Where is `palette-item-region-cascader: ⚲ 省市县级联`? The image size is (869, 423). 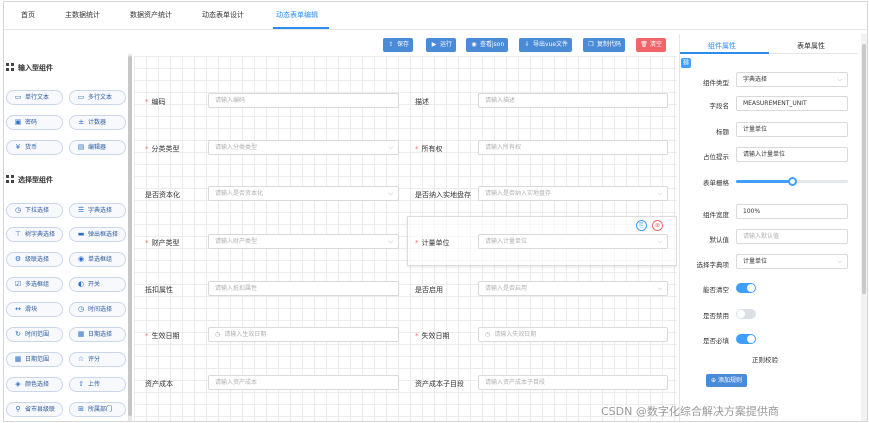
palette-item-region-cascader: ⚲ 省市县级联 is located at coordinates (34, 409).